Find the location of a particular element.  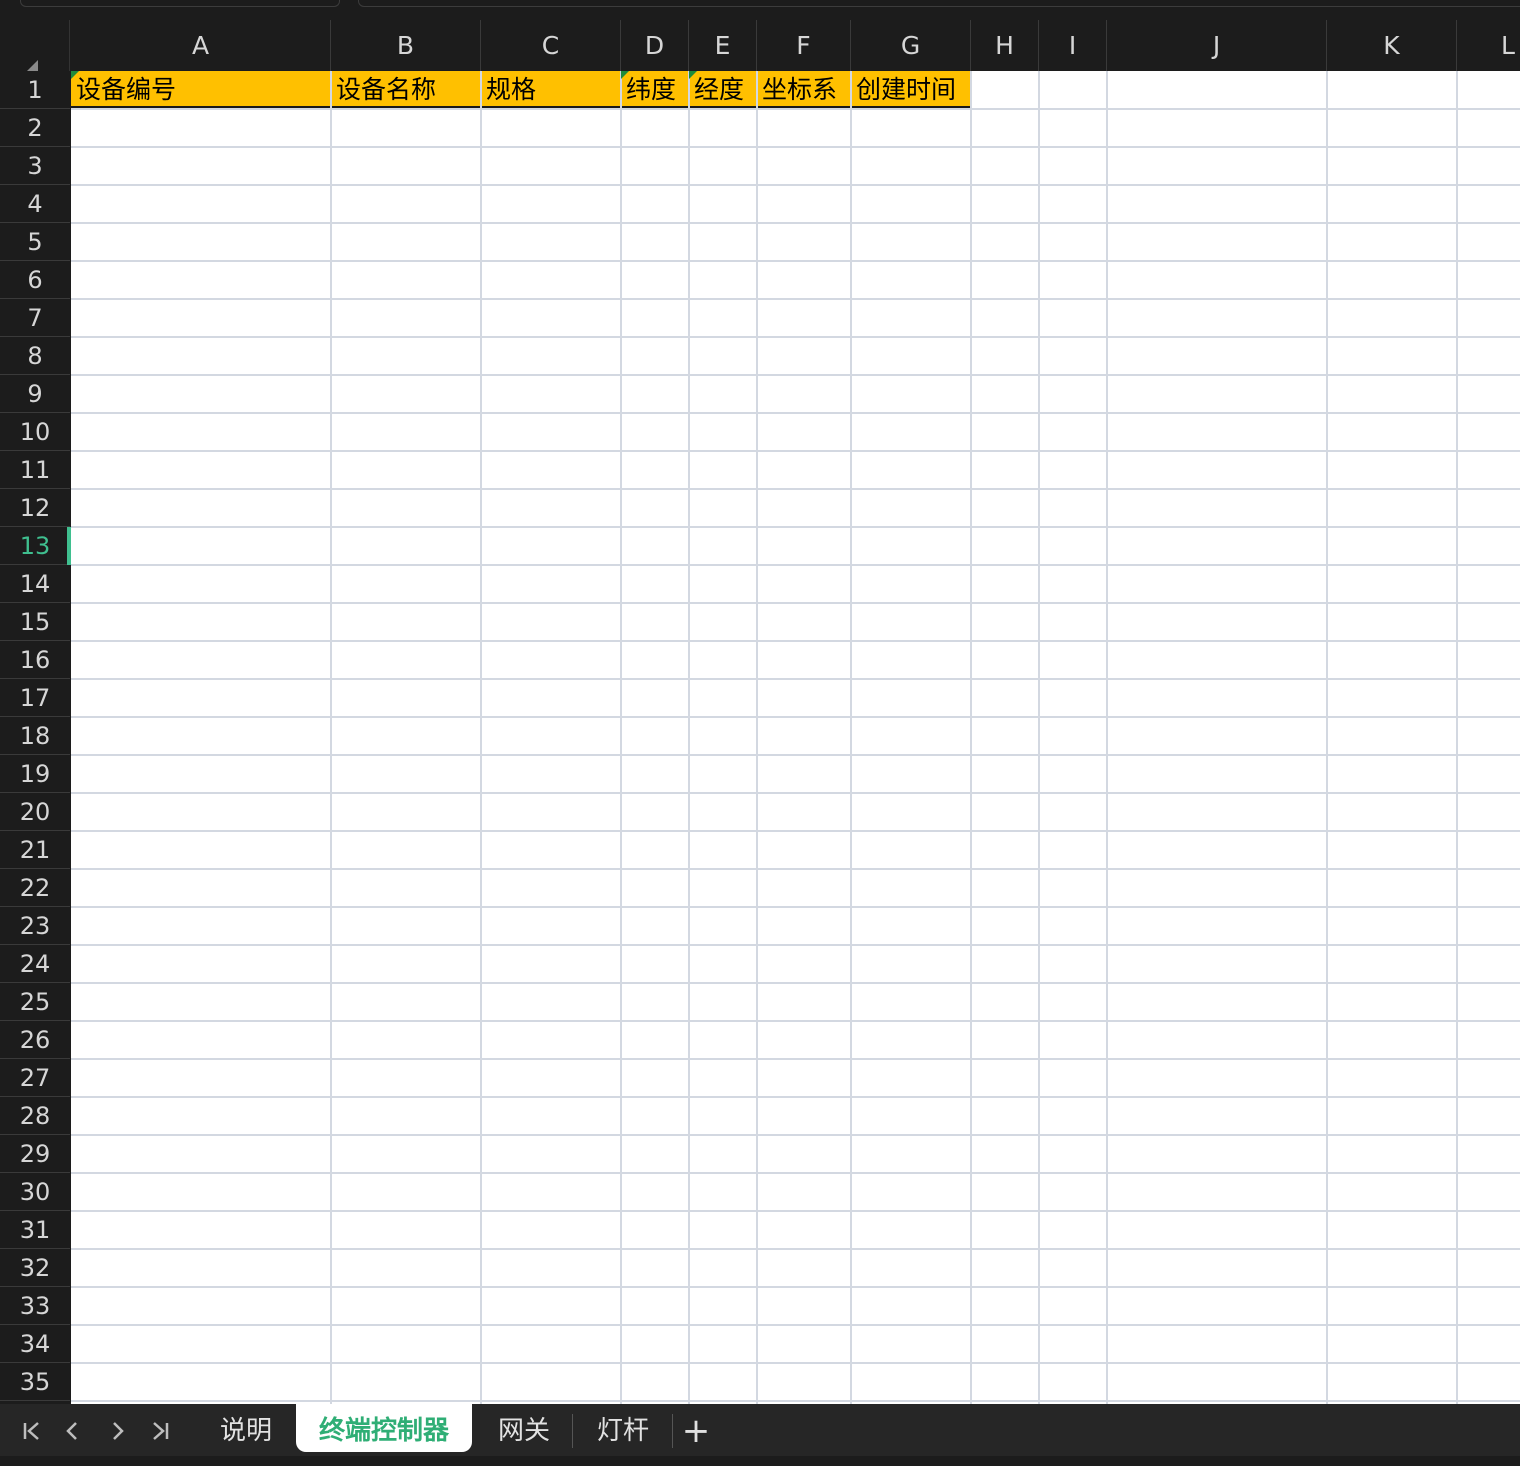

row-header-8: 8 is located at coordinates (35, 356).